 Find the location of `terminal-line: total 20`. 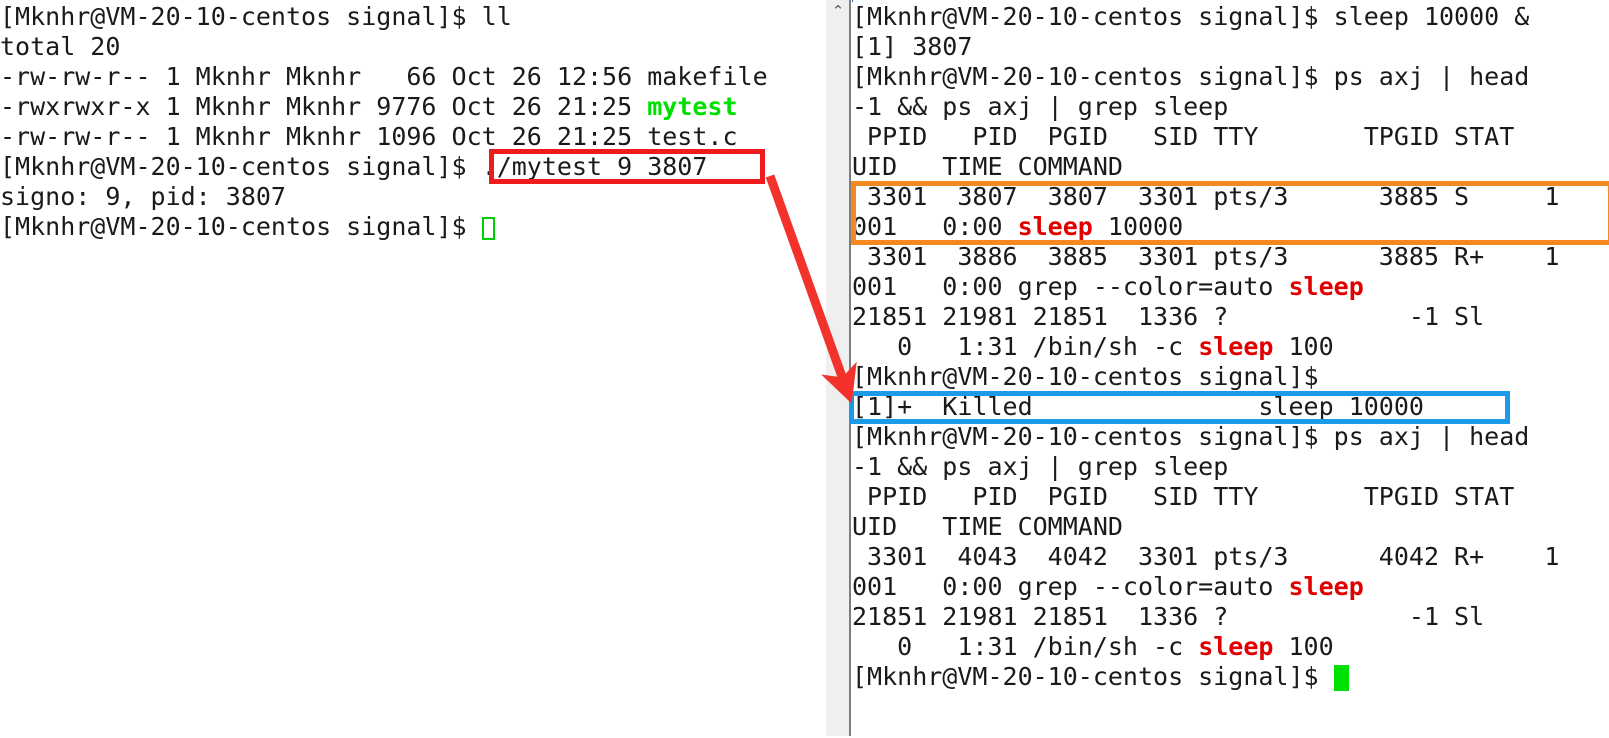

terminal-line: total 20 is located at coordinates (406, 47).